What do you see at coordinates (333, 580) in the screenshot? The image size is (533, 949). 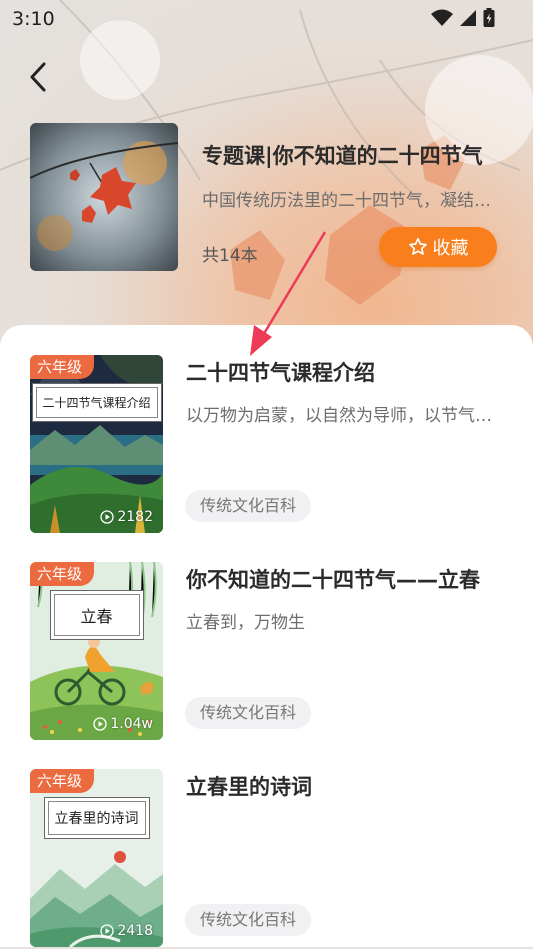 I see `item-title: 你不知道的二十四节气——立春` at bounding box center [333, 580].